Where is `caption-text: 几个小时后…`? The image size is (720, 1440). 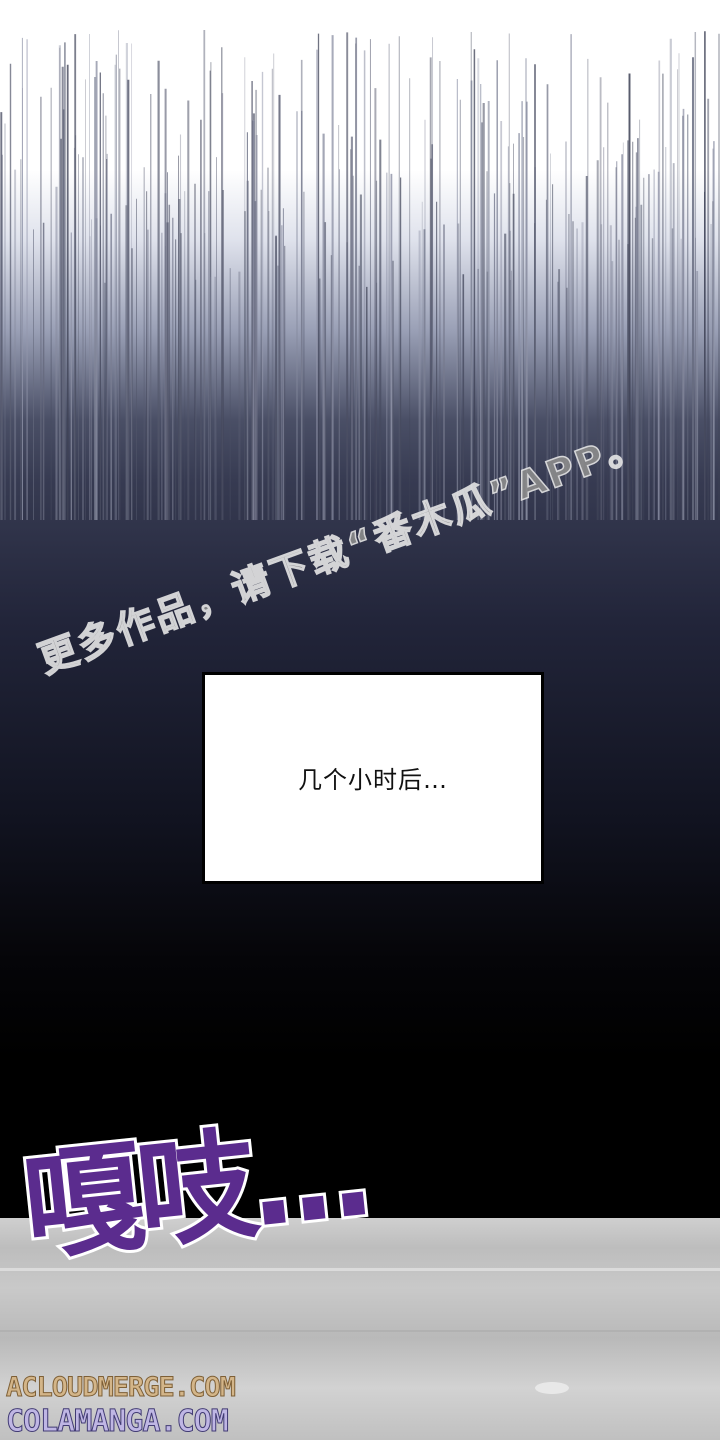
caption-text: 几个小时后… is located at coordinates (373, 779).